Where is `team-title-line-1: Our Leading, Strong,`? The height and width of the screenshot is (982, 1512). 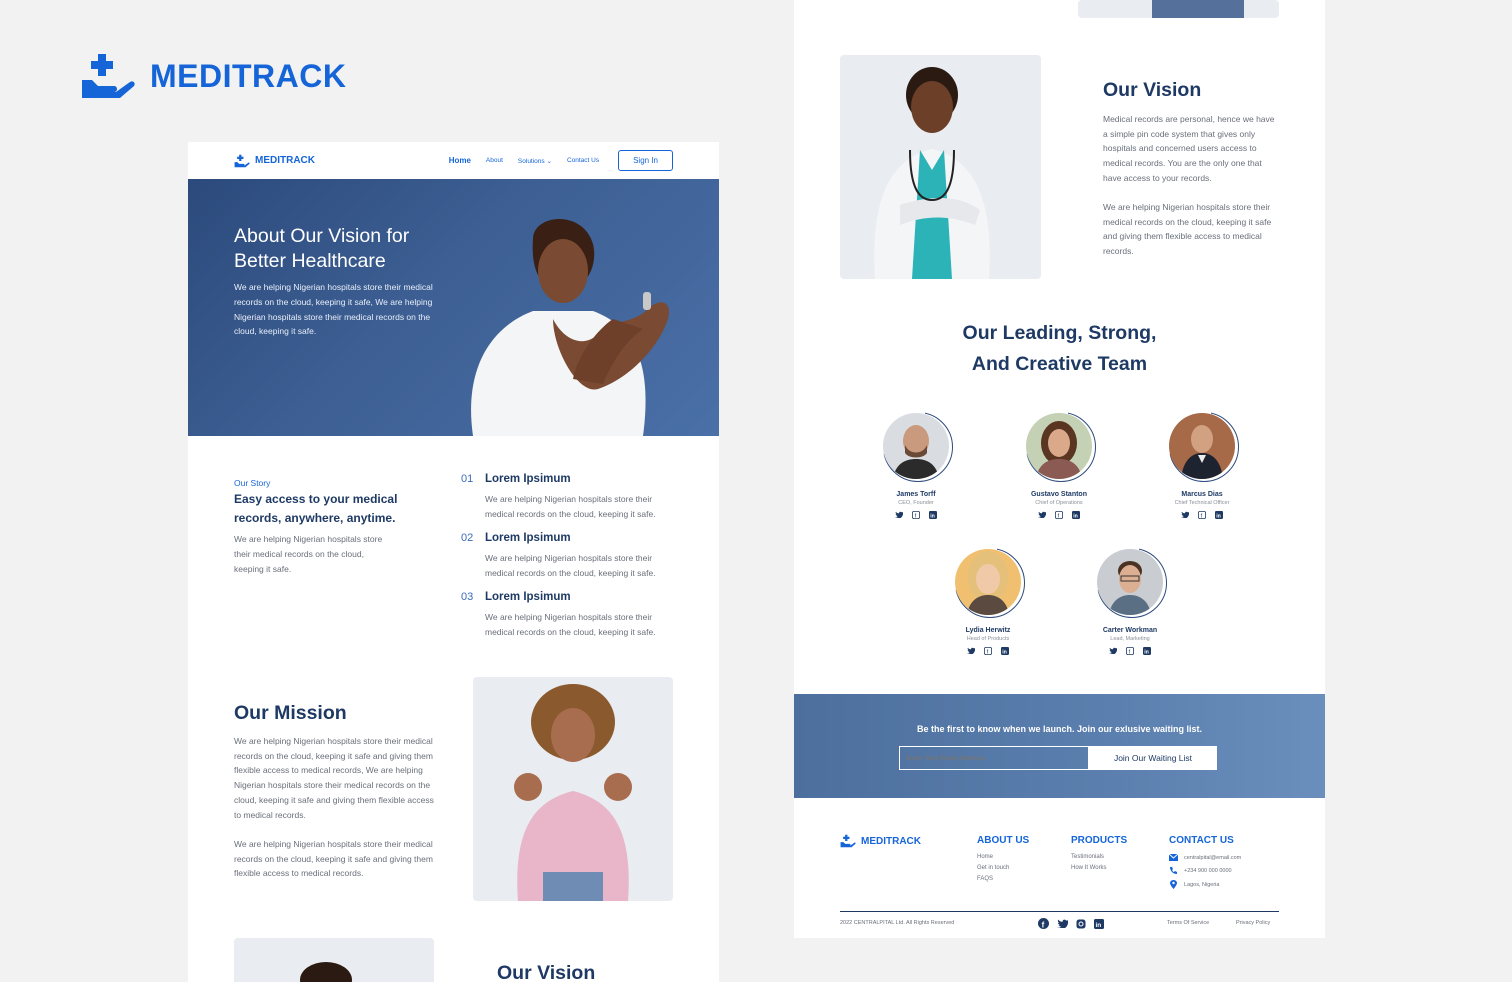 team-title-line-1: Our Leading, Strong, is located at coordinates (1059, 333).